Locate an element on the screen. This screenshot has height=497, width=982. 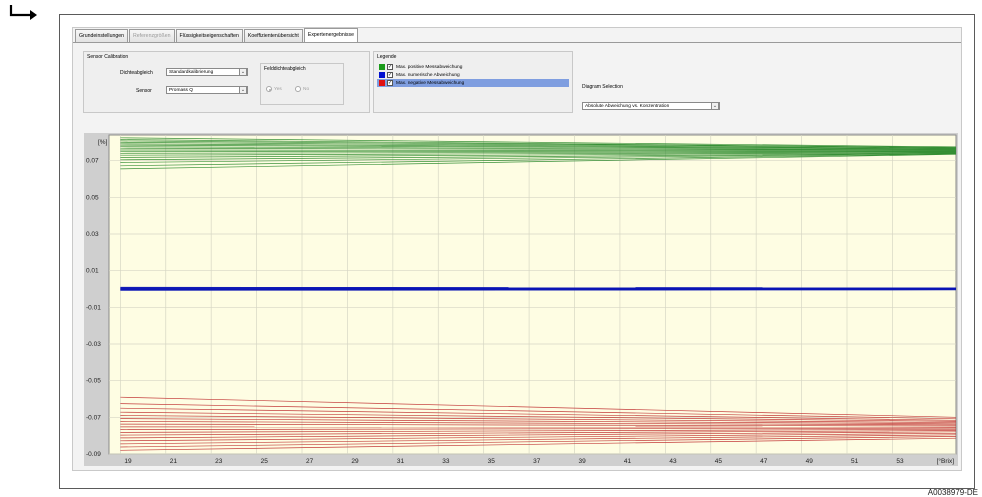
dichteabgleich-value: Standardkalibrierung is located at coordinates (191, 72).